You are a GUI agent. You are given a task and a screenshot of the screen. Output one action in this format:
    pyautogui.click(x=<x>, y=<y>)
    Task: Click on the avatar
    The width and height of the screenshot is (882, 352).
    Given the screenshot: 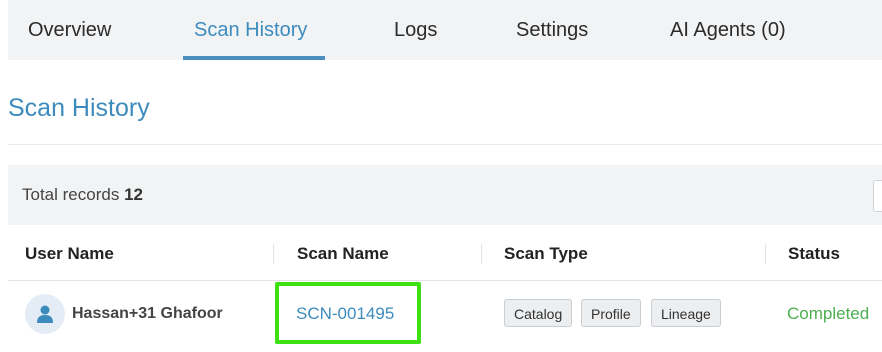 What is the action you would take?
    pyautogui.click(x=45, y=314)
    